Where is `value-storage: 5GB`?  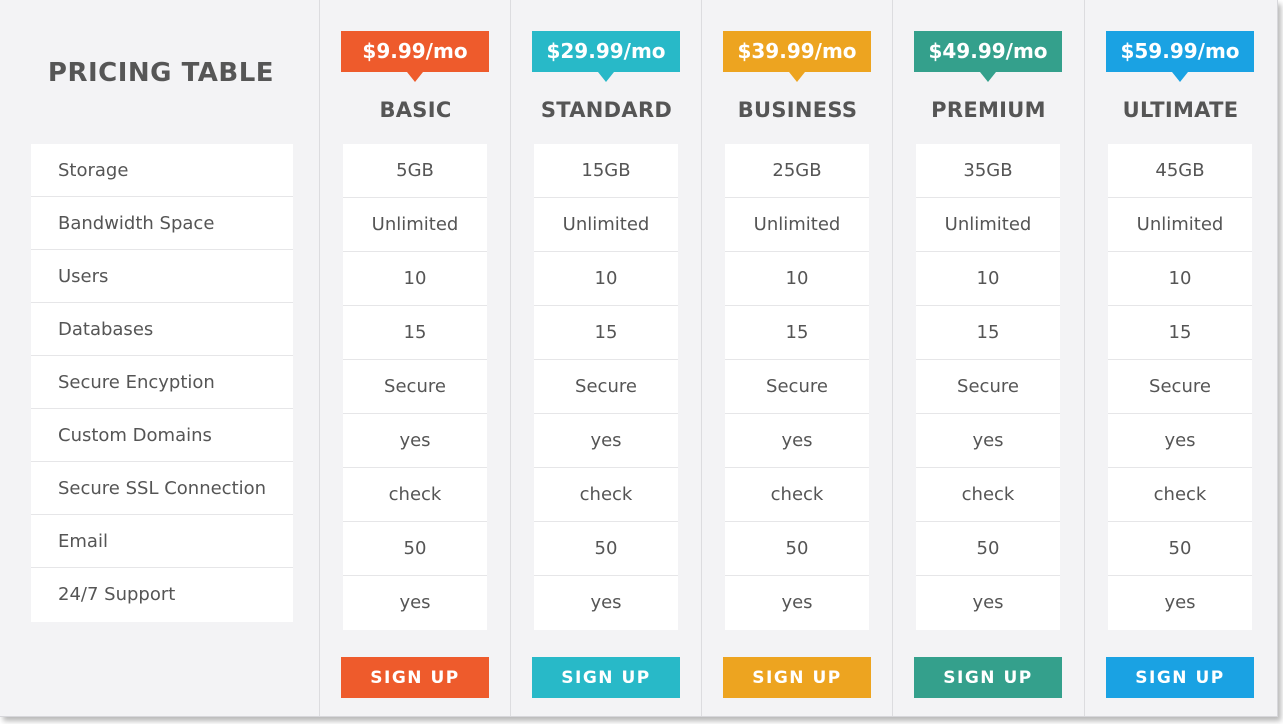
value-storage: 5GB is located at coordinates (415, 171).